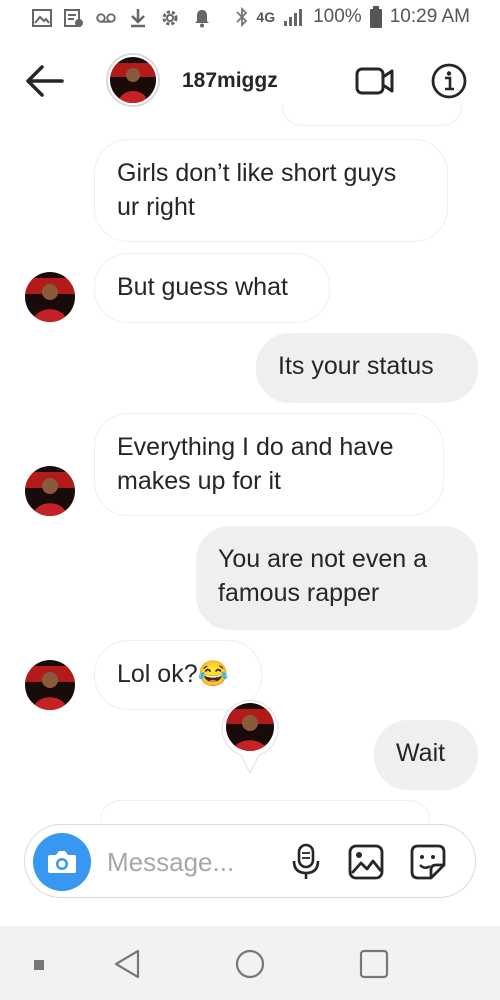 This screenshot has width=500, height=1000. Describe the element at coordinates (212, 288) in the screenshot. I see `message-bubble: But guess what` at that location.